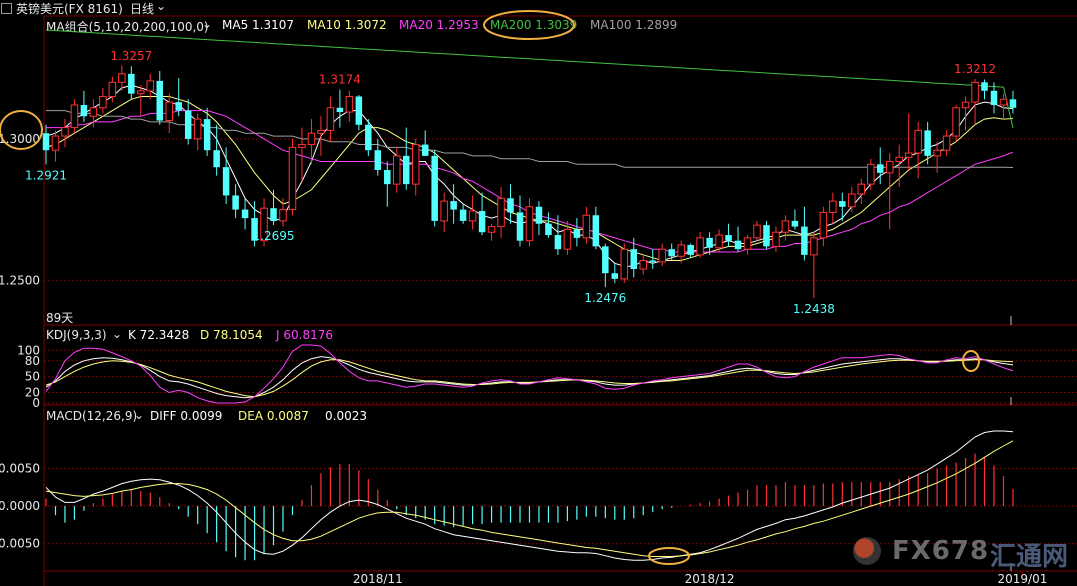 This screenshot has height=586, width=1077. Describe the element at coordinates (28, 350) in the screenshot. I see `kdj-tick-label: 100` at that location.